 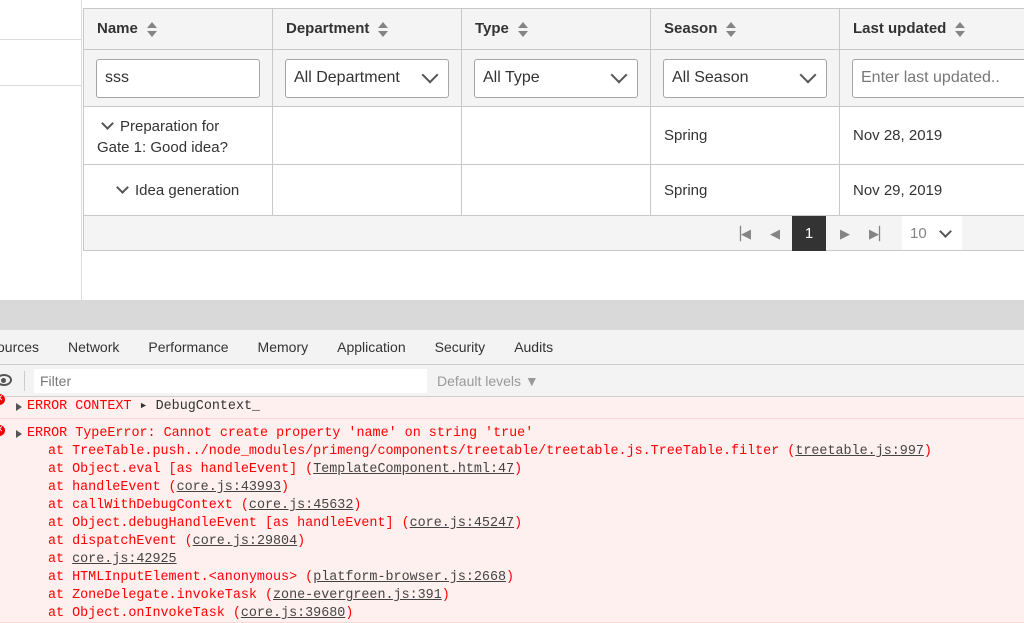 What do you see at coordinates (83, 406) in the screenshot?
I see `message-text: ERROR CONTEXT` at bounding box center [83, 406].